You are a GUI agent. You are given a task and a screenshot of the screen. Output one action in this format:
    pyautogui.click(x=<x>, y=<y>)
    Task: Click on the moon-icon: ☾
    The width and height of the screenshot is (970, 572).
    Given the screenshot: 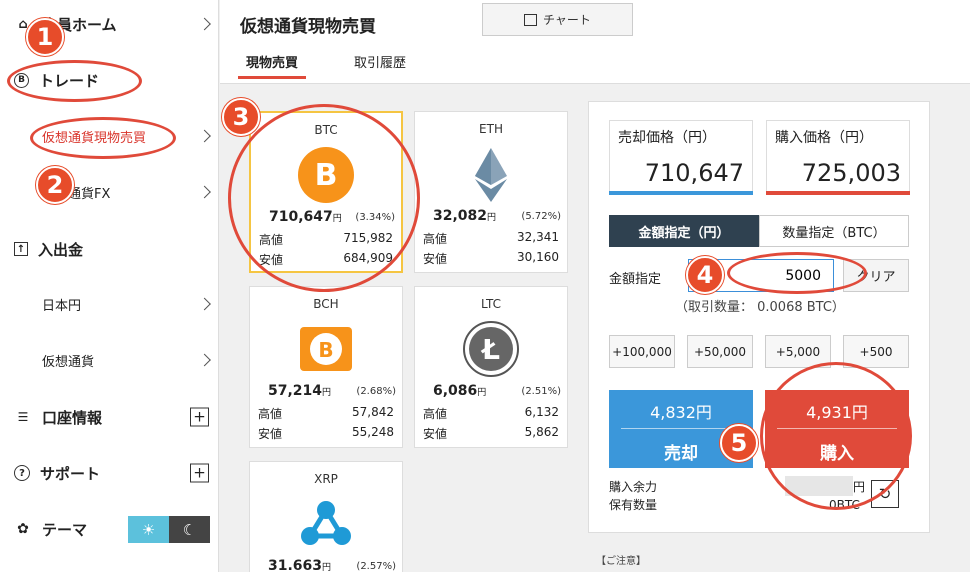 What is the action you would take?
    pyautogui.click(x=189, y=529)
    